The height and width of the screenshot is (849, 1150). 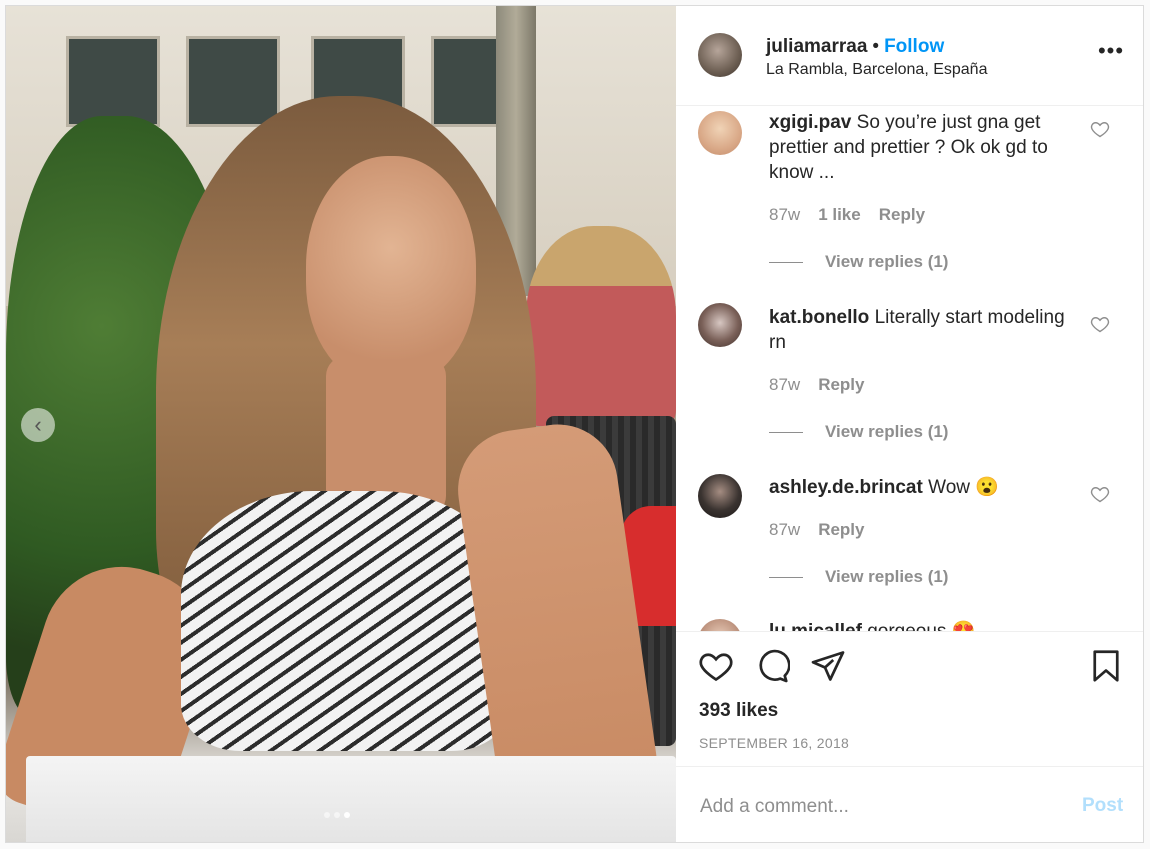 I want to click on carousel-prev-button: ‹, so click(x=38, y=425).